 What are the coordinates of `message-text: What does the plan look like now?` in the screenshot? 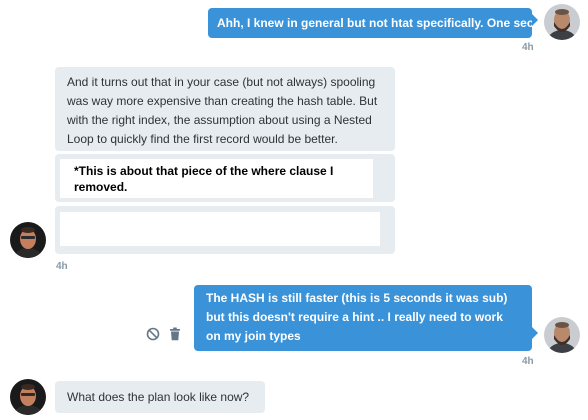 It's located at (158, 397).